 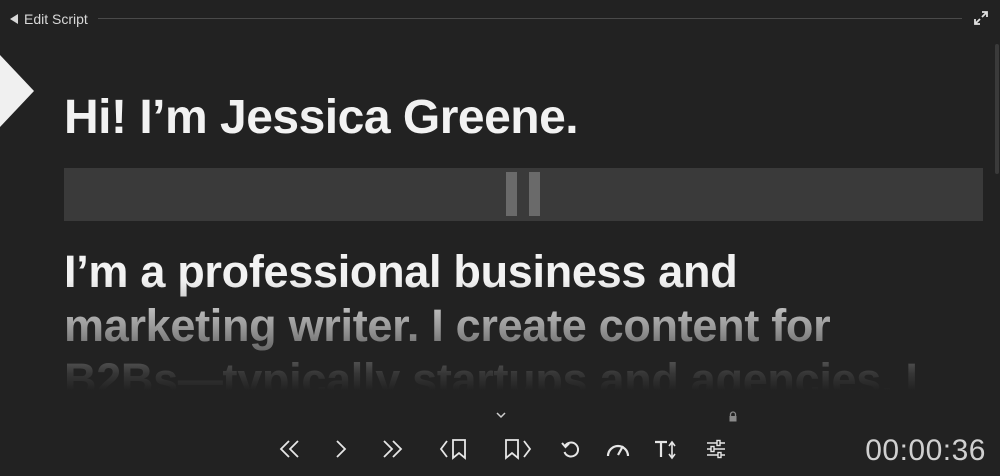 What do you see at coordinates (981, 18) in the screenshot?
I see `expand-icon` at bounding box center [981, 18].